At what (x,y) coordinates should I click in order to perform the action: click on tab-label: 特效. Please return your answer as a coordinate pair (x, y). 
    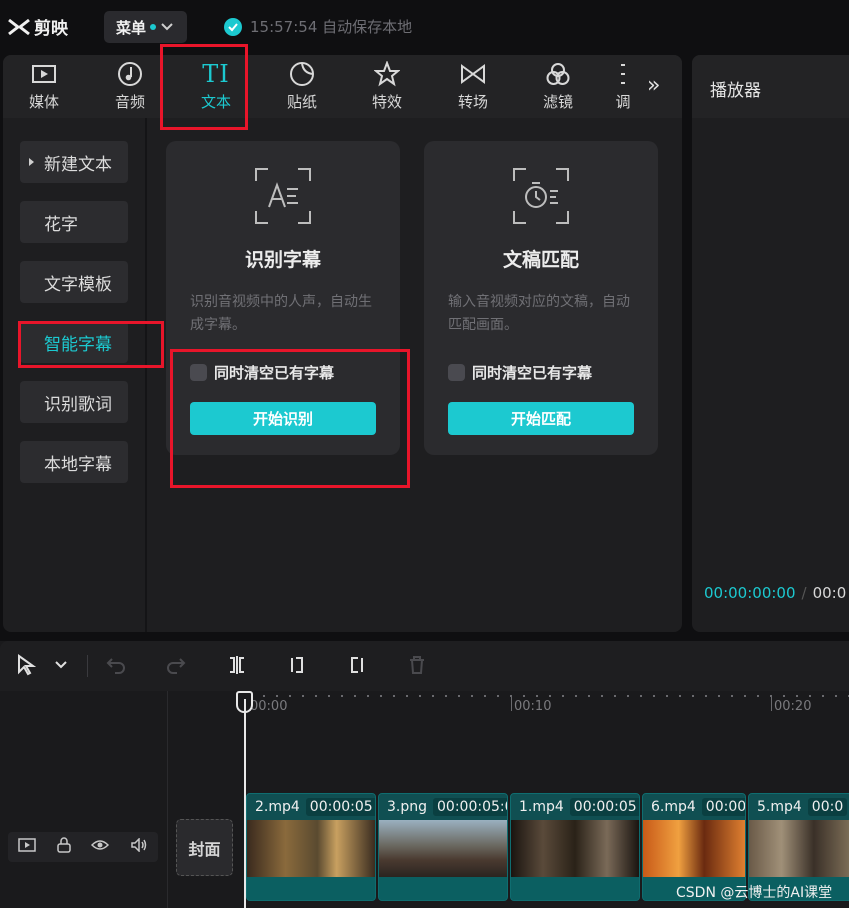
    Looking at the image, I should click on (386, 102).